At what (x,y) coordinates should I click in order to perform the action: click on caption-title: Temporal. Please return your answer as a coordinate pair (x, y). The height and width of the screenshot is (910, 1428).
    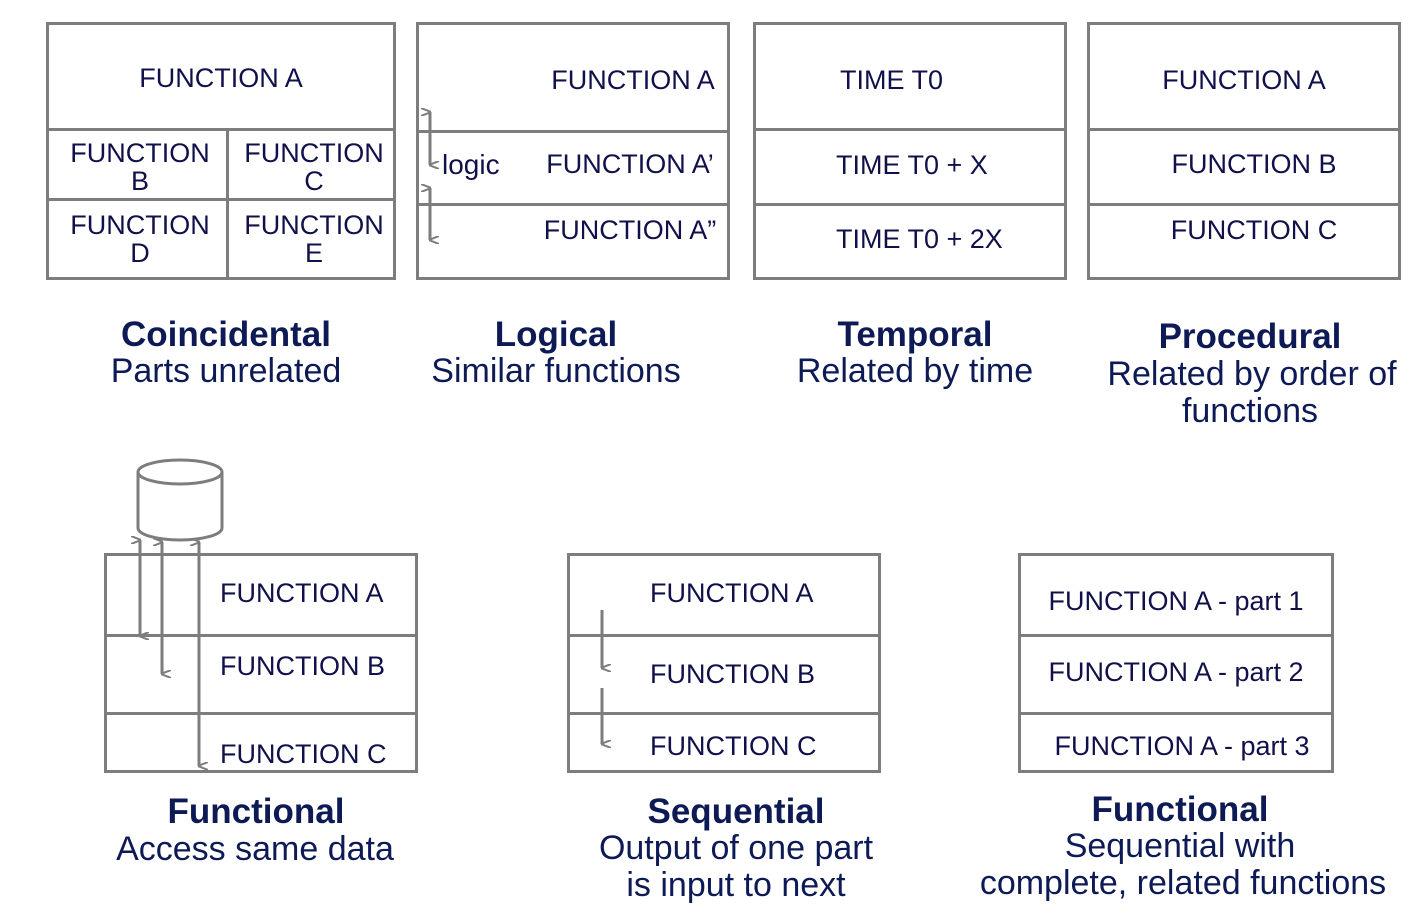
    Looking at the image, I should click on (915, 334).